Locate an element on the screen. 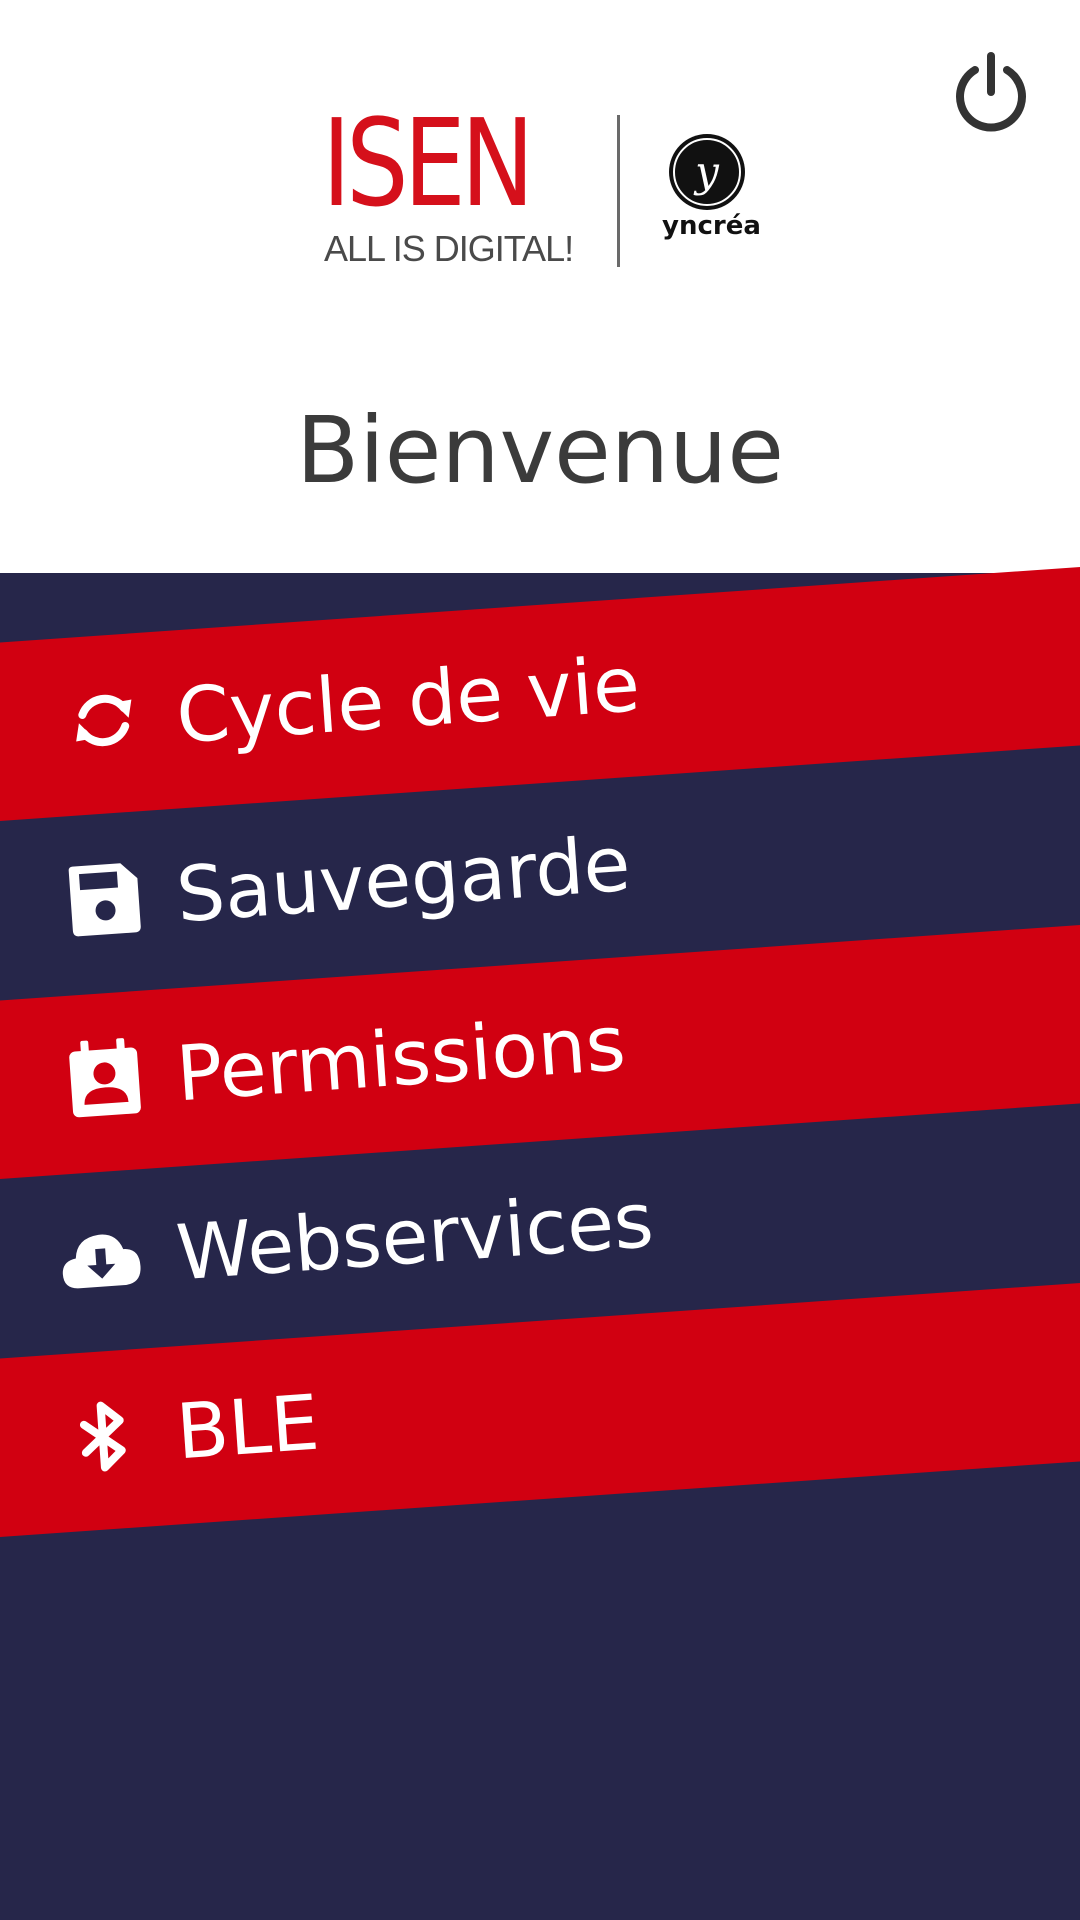  menu-item-label: Sauvegarde is located at coordinates (403, 879).